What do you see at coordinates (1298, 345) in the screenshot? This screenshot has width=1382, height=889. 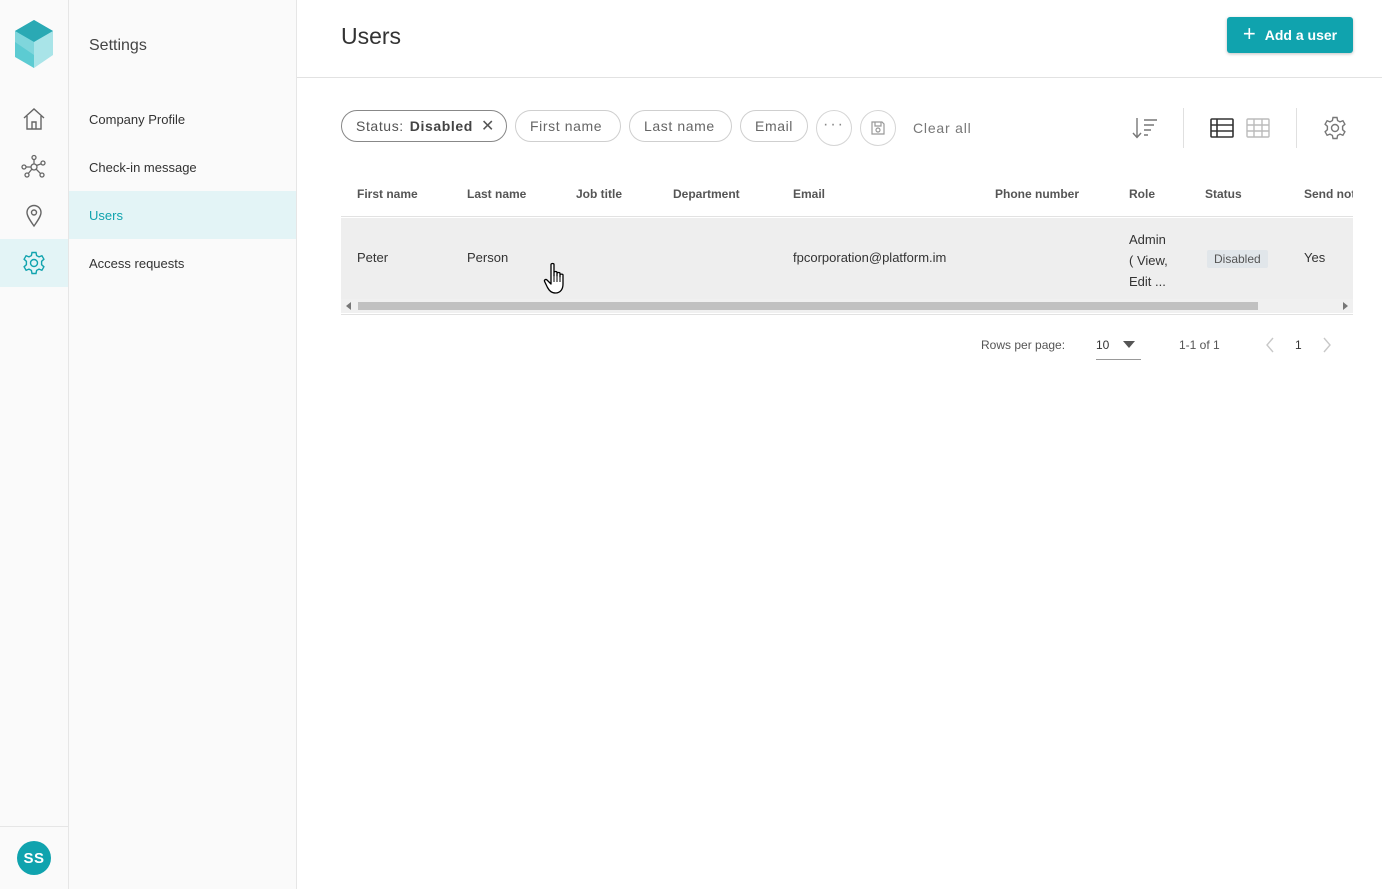 I see `current-page-number: 1` at bounding box center [1298, 345].